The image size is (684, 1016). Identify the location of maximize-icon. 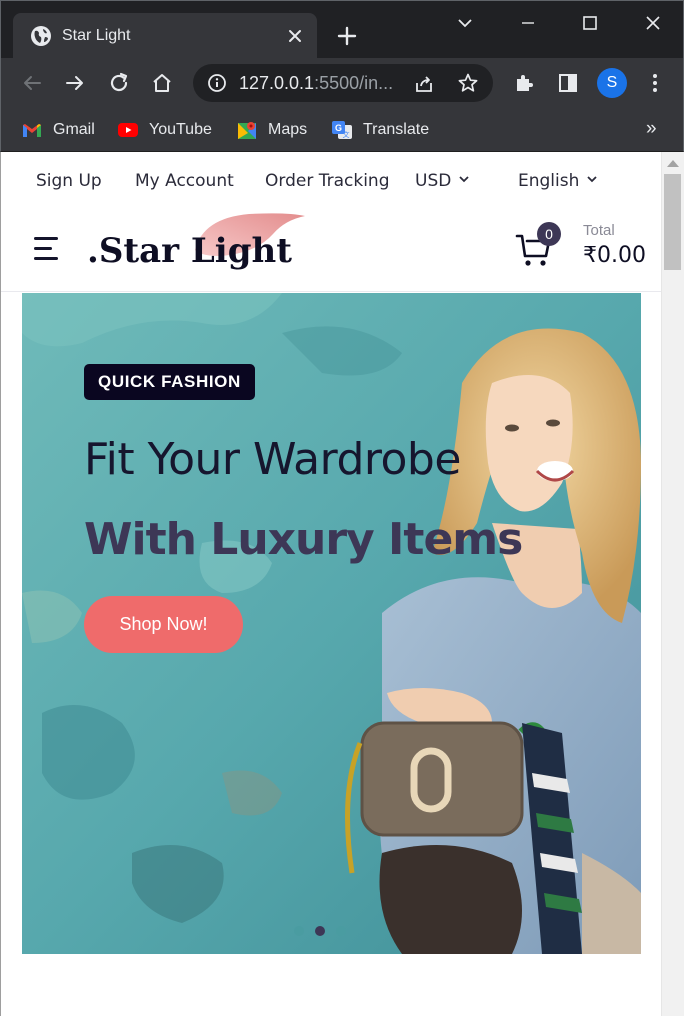
(590, 23).